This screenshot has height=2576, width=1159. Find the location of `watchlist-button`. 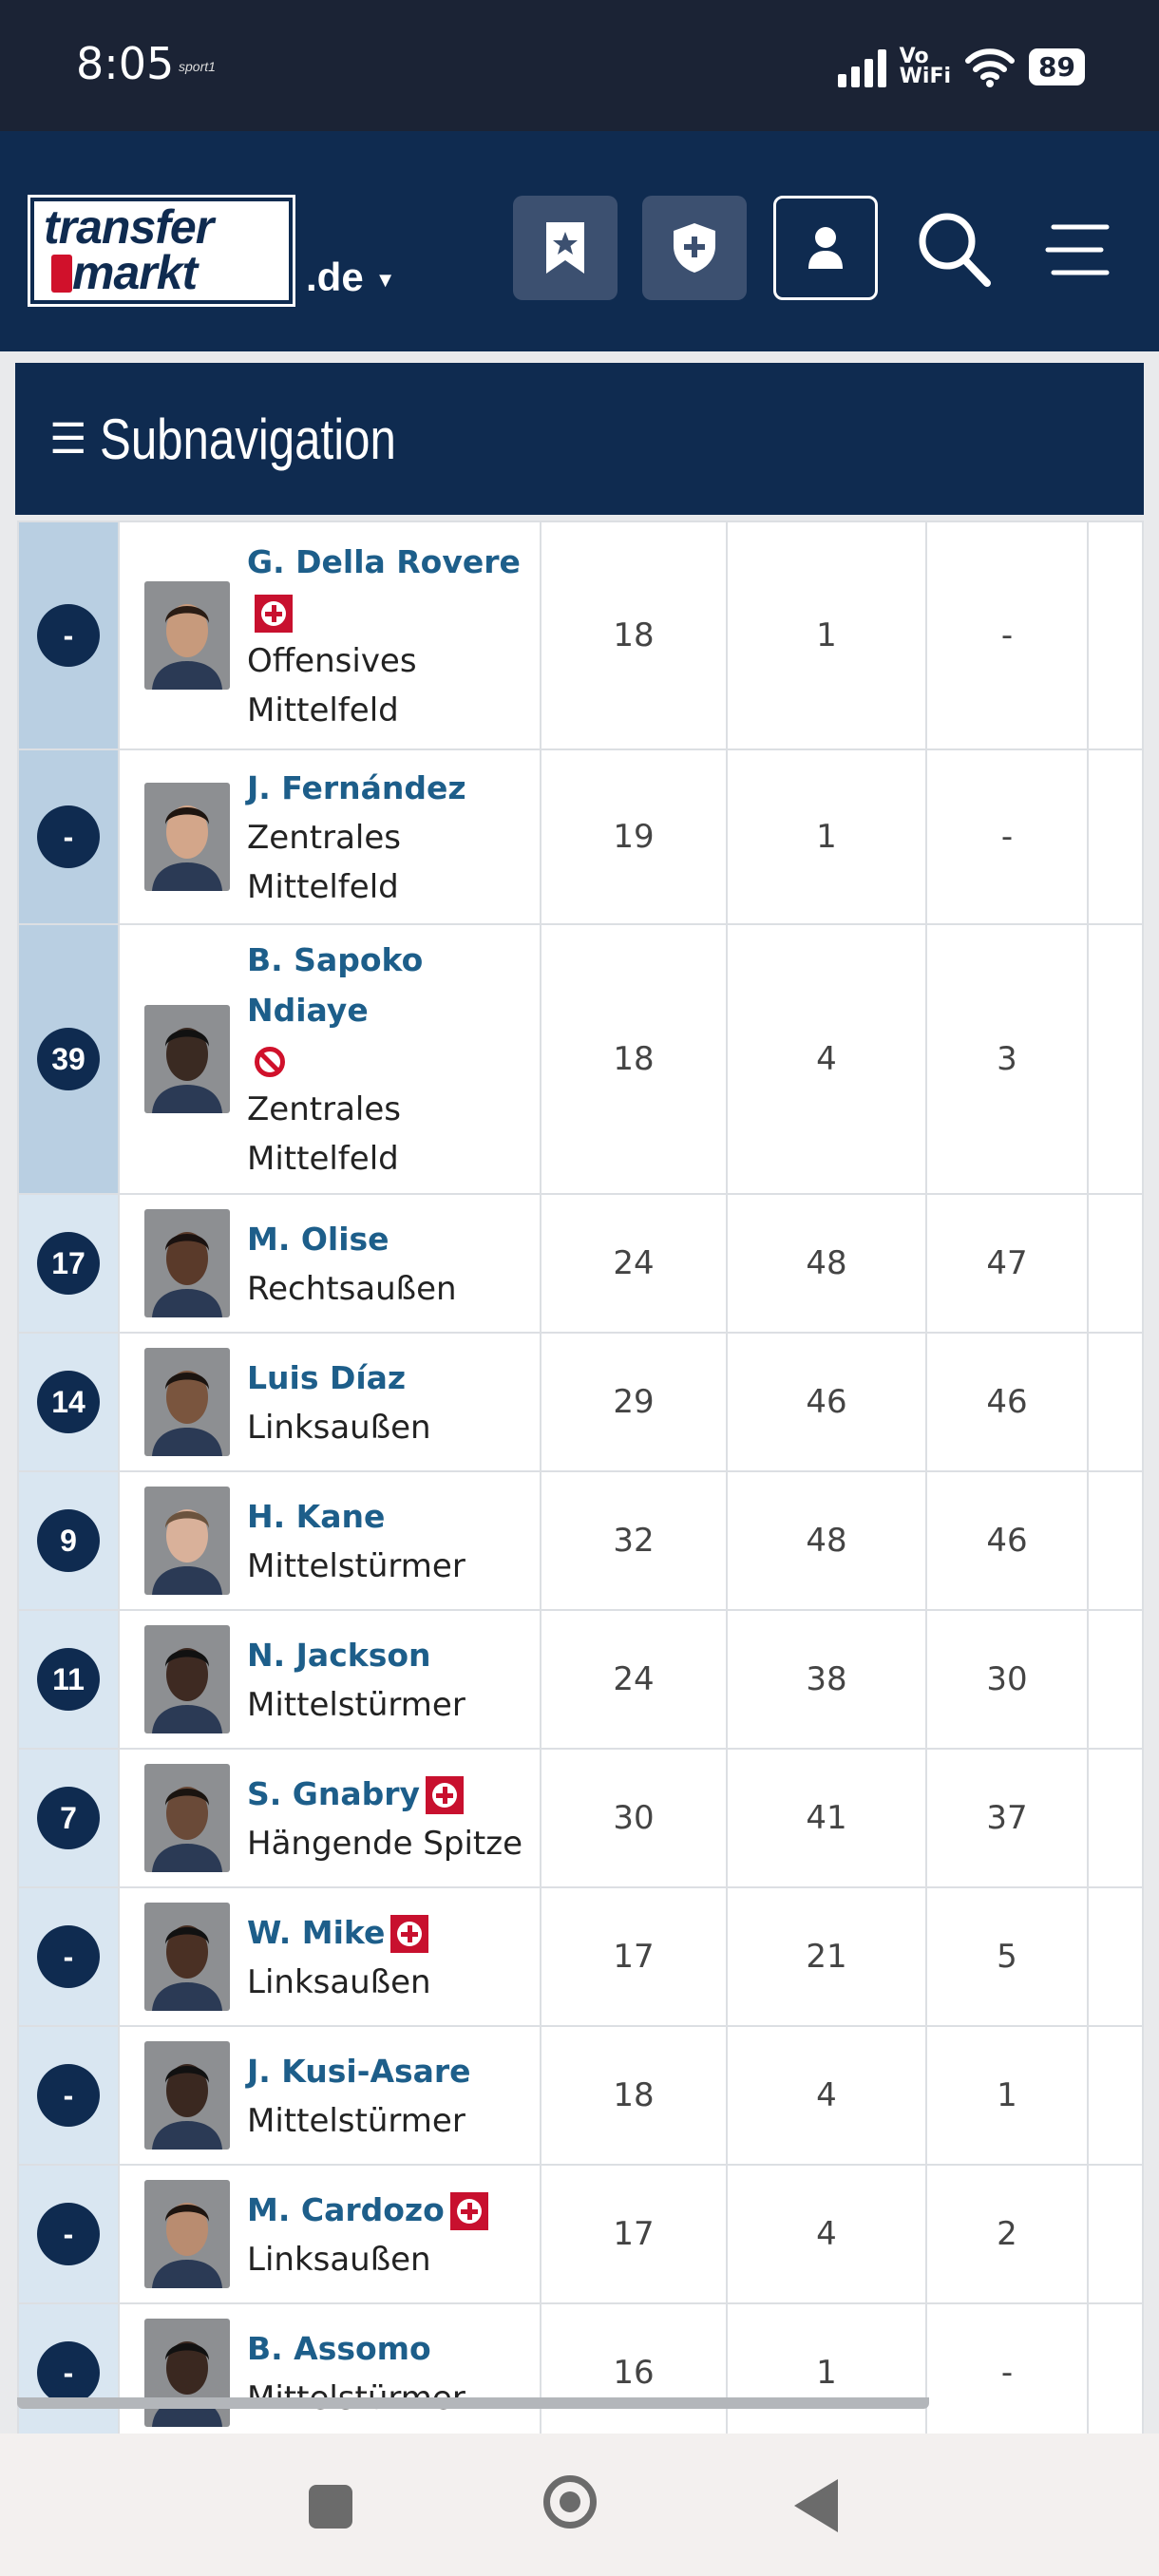

watchlist-button is located at coordinates (565, 248).